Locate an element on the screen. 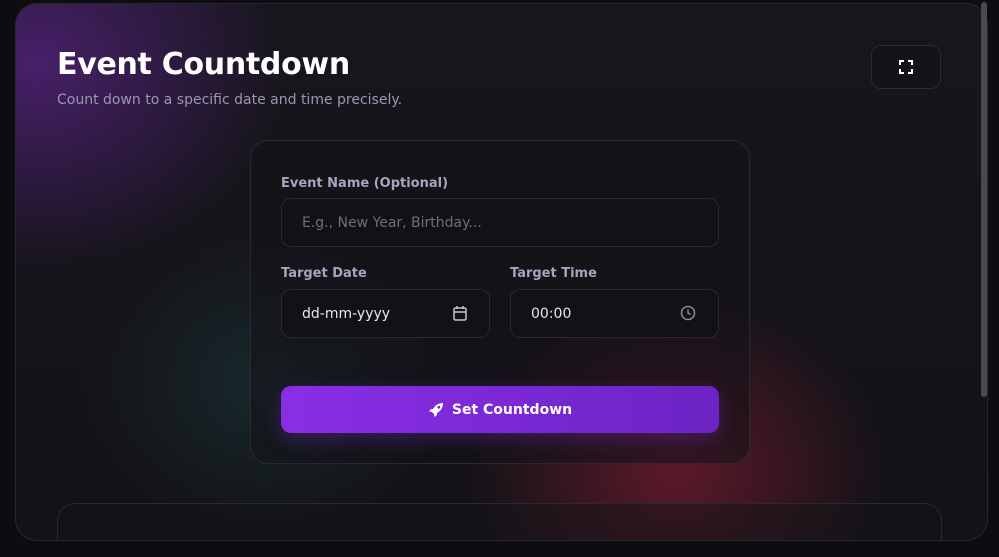  clock-icon is located at coordinates (688, 315).